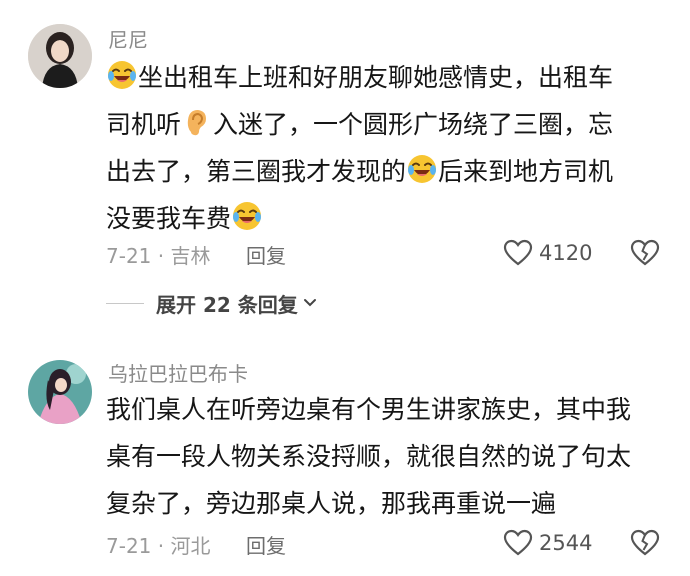 This screenshot has height=576, width=690. What do you see at coordinates (144, 124) in the screenshot?
I see `comment-text-segment: 司机听` at bounding box center [144, 124].